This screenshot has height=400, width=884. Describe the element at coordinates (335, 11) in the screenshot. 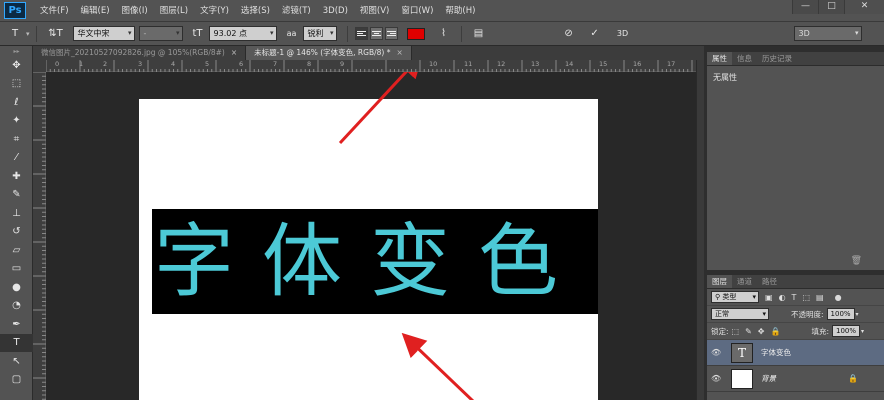

I see `menu-3d: 3D(D)` at that location.